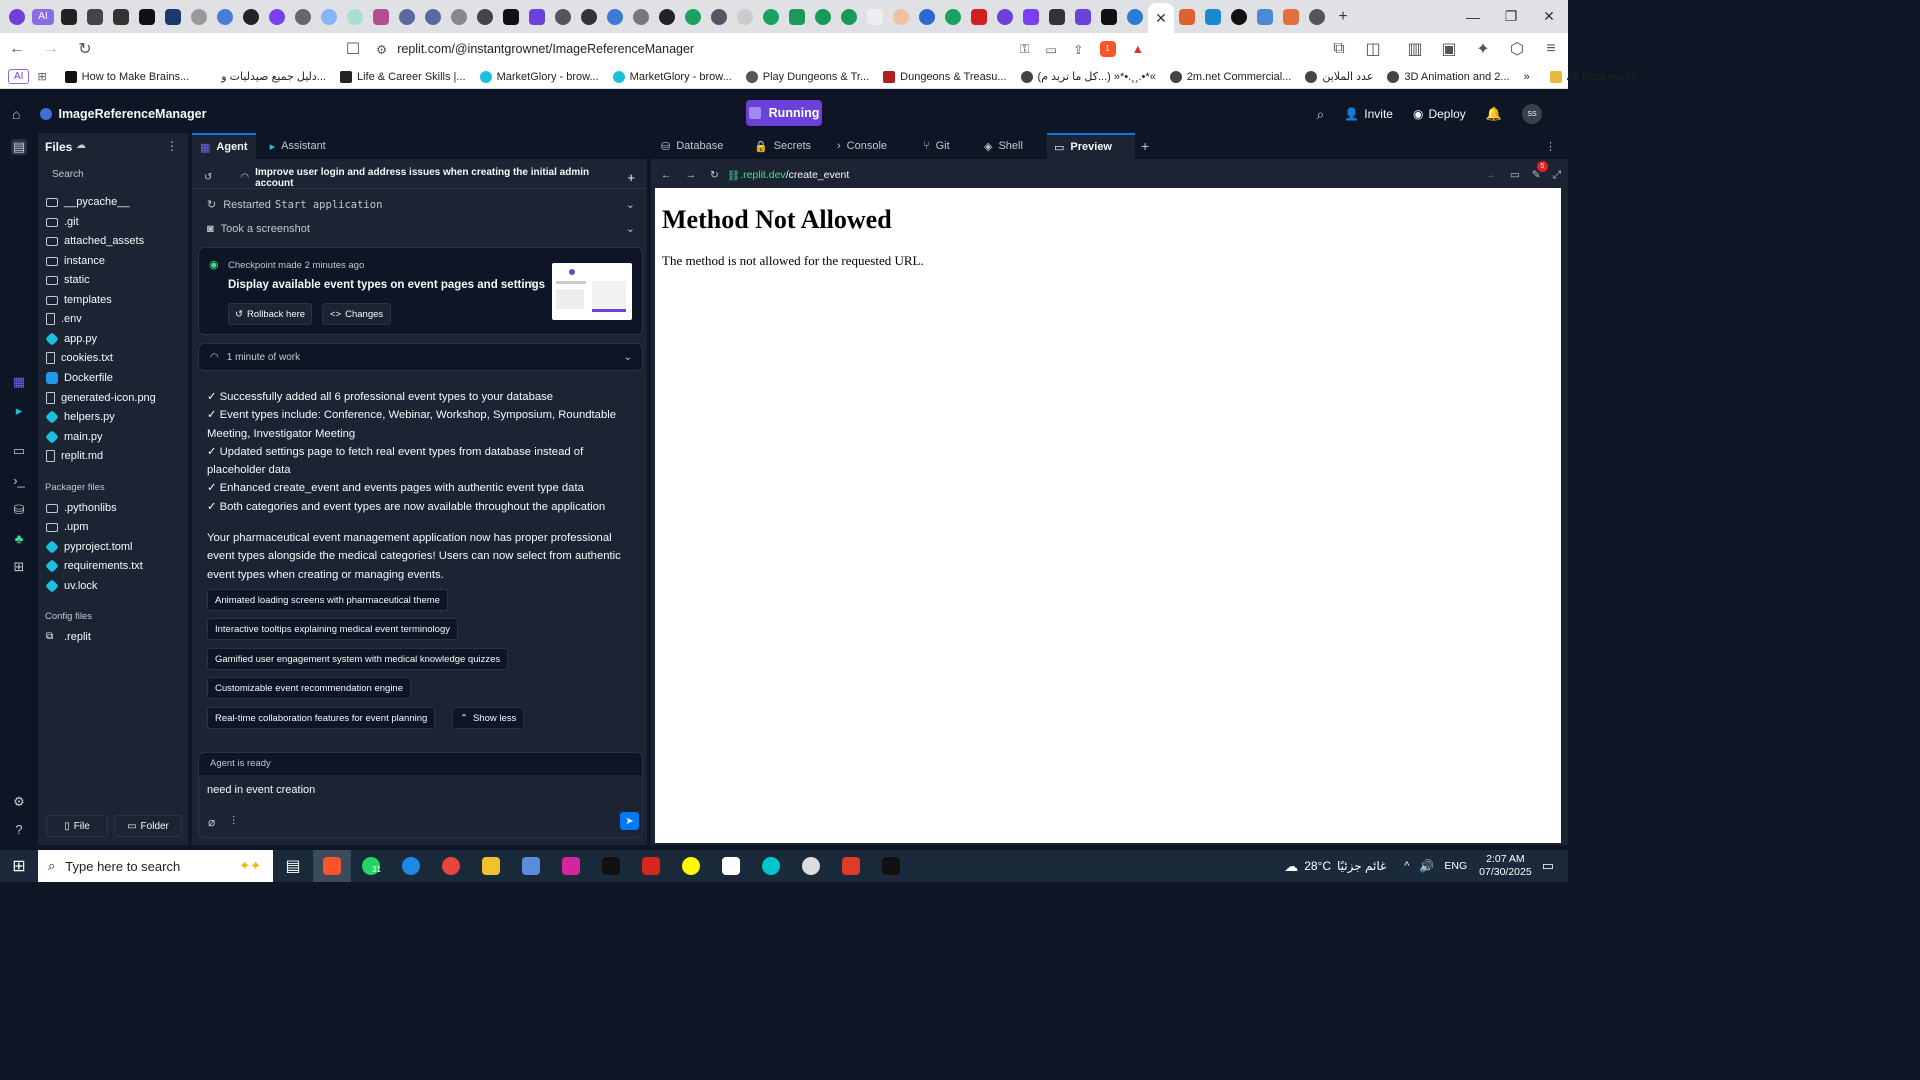  What do you see at coordinates (211, 822) in the screenshot?
I see `attach-icon: ⌀` at bounding box center [211, 822].